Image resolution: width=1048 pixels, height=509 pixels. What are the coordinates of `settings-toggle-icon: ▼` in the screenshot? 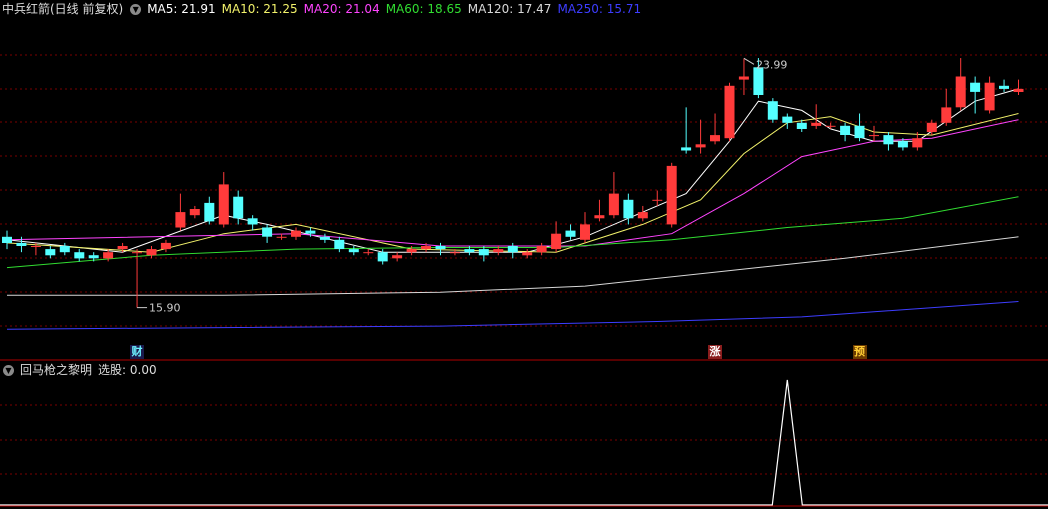 It's located at (136, 9).